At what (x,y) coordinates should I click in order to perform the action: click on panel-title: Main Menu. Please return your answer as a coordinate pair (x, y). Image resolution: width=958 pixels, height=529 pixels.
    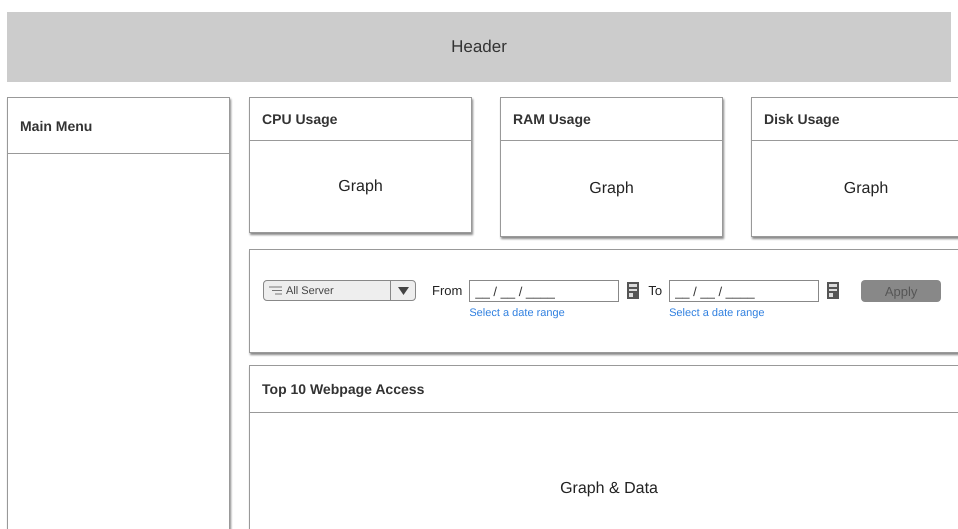
    Looking at the image, I should click on (56, 126).